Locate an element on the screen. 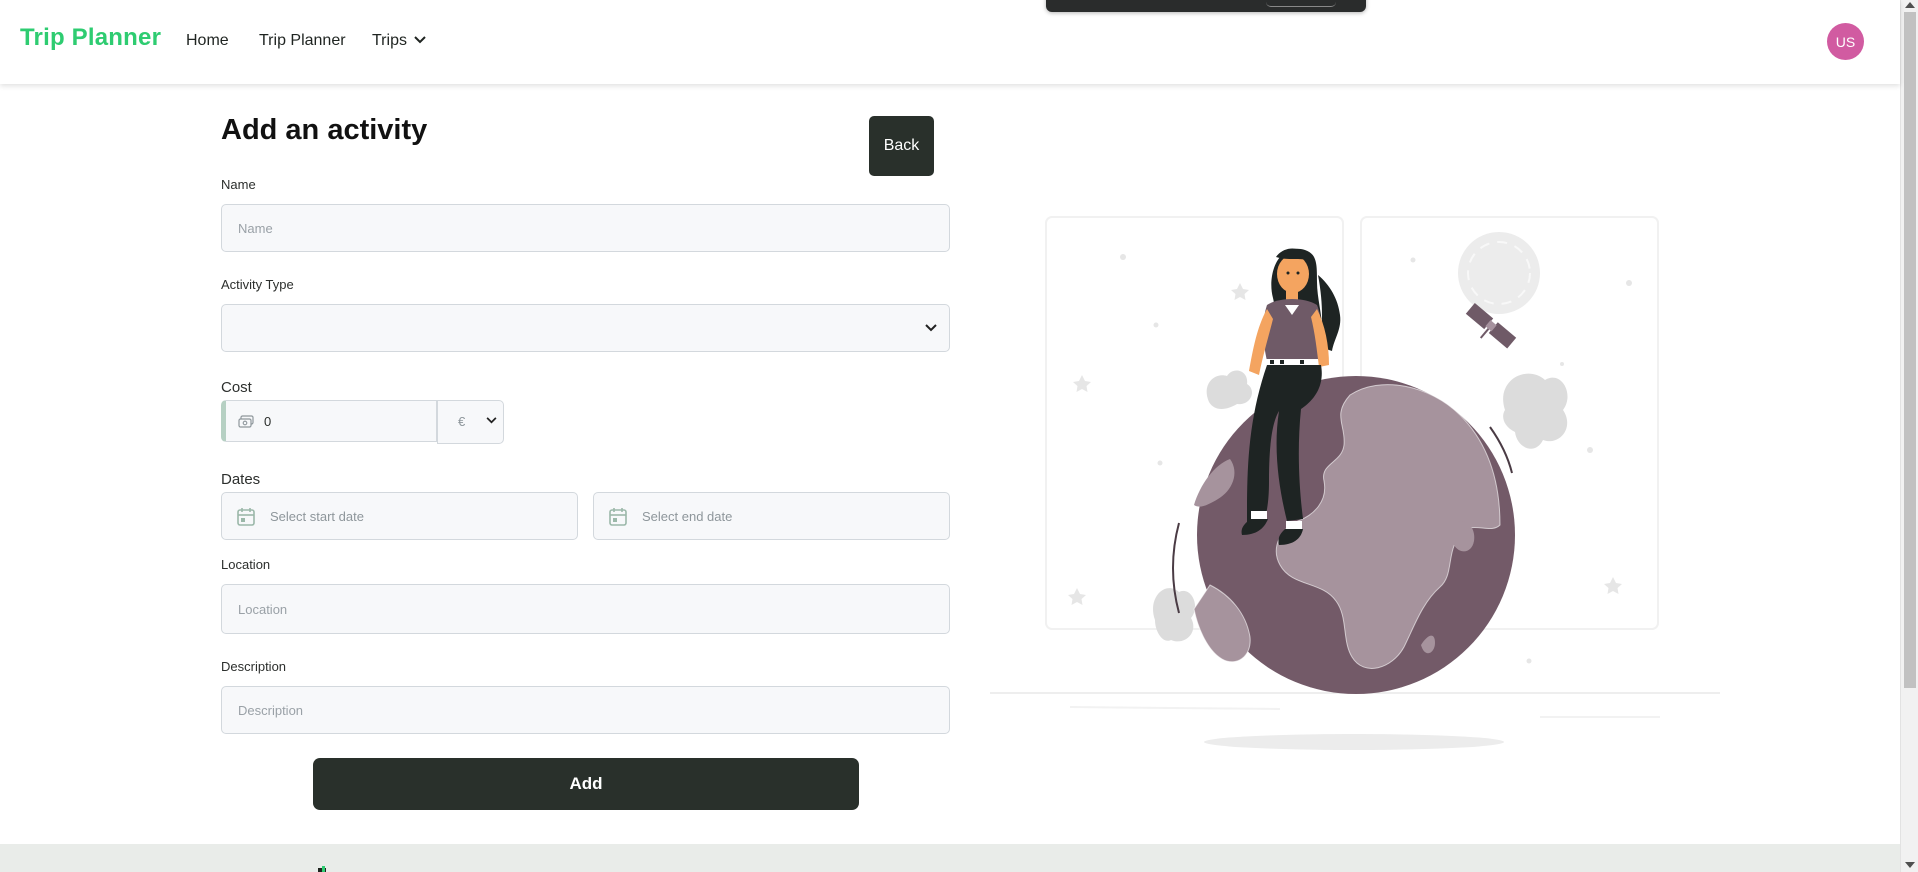 The image size is (1918, 872). name-label: Name is located at coordinates (238, 184).